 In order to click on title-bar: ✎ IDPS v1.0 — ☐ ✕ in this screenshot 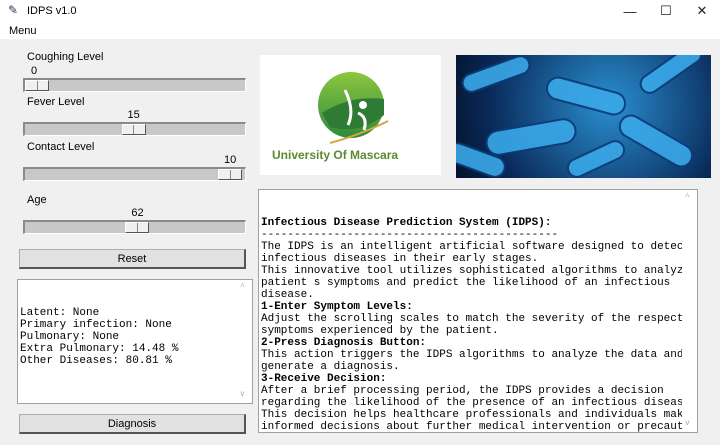, I will do `click(360, 11)`.